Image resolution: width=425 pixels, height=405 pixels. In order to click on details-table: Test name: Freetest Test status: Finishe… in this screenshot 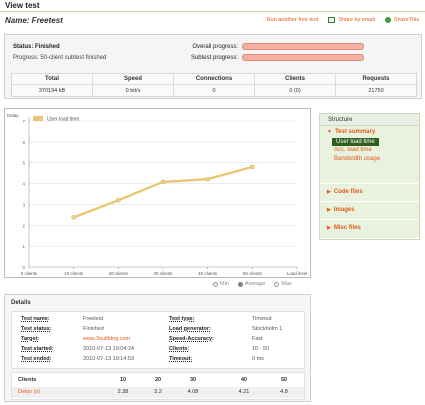, I will do `click(158, 340)`.